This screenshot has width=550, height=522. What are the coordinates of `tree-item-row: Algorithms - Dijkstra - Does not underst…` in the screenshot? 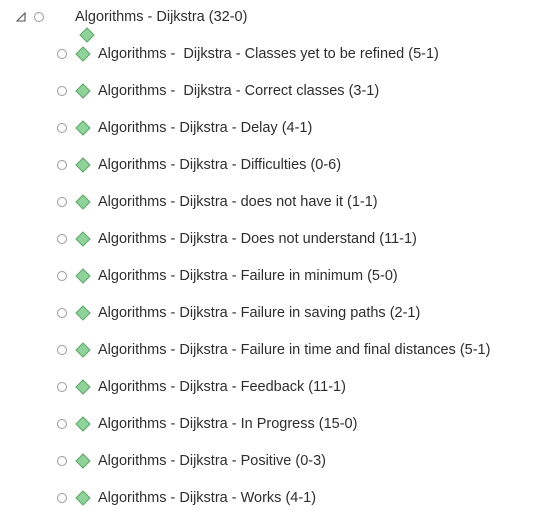 It's located at (275, 239).